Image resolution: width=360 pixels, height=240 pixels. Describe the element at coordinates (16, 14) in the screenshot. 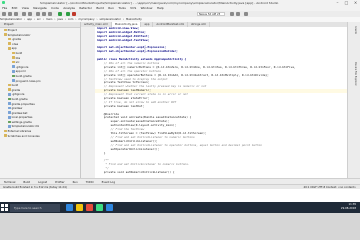

I see `sync-icon` at that location.